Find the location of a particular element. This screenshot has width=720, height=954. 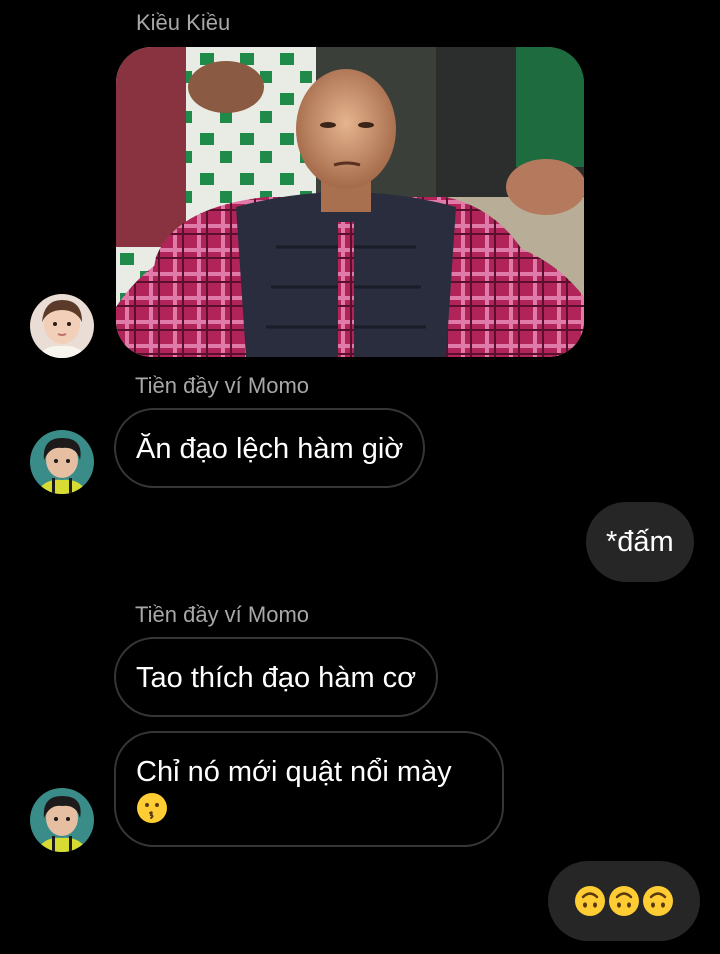

message-text: Ăn đạo lệch hàm giờ is located at coordinates (270, 449).